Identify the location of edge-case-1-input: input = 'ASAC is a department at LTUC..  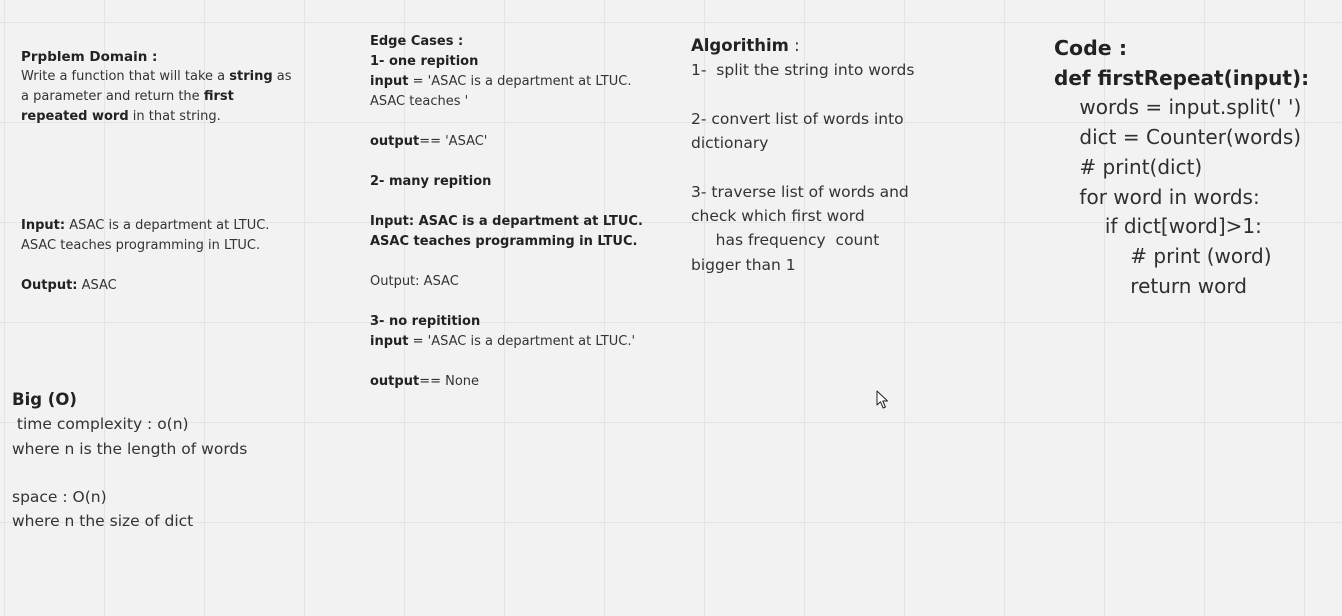
(506, 82).